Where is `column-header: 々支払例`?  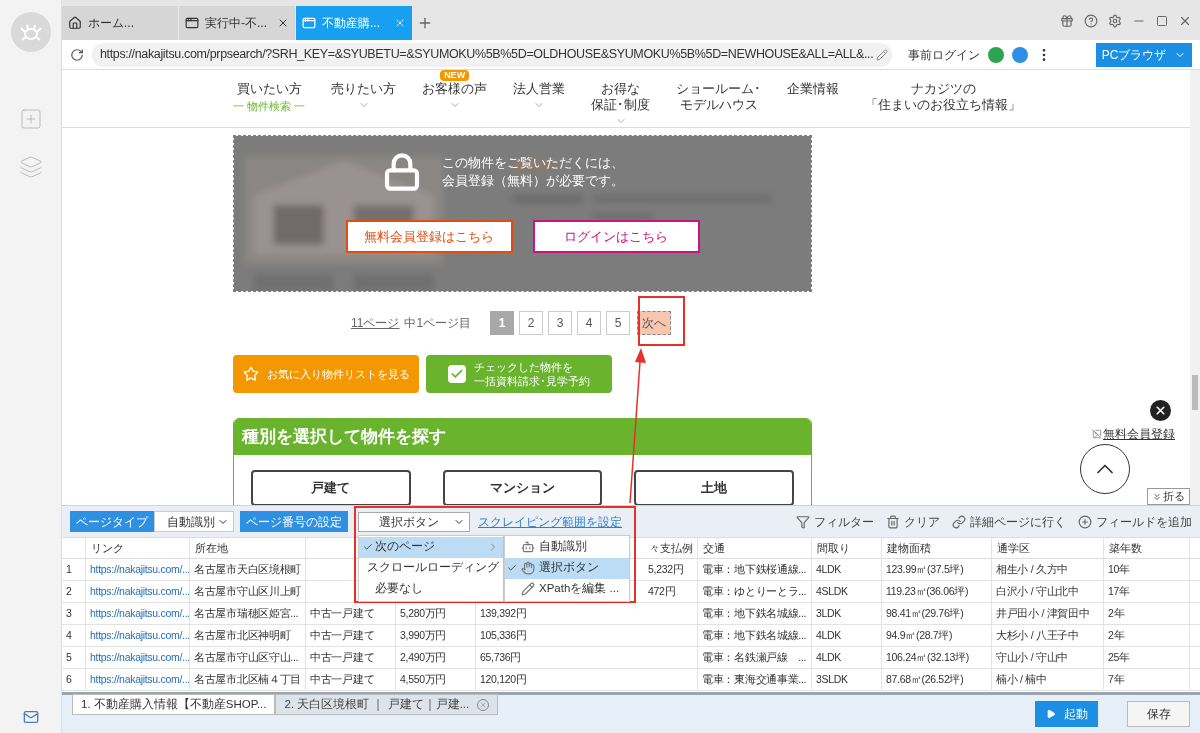 column-header: 々支払例 is located at coordinates (671, 548).